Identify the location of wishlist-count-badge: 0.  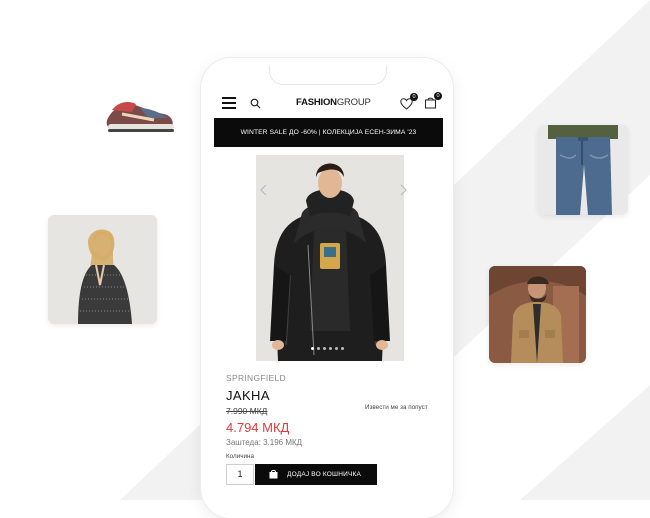
(414, 97).